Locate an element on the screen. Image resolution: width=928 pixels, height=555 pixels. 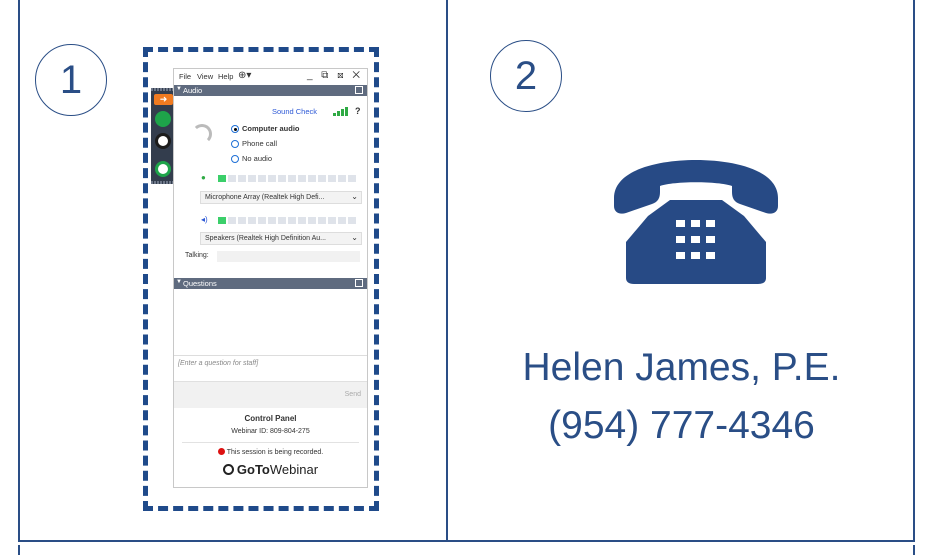
menu-file: File is located at coordinates (185, 76).